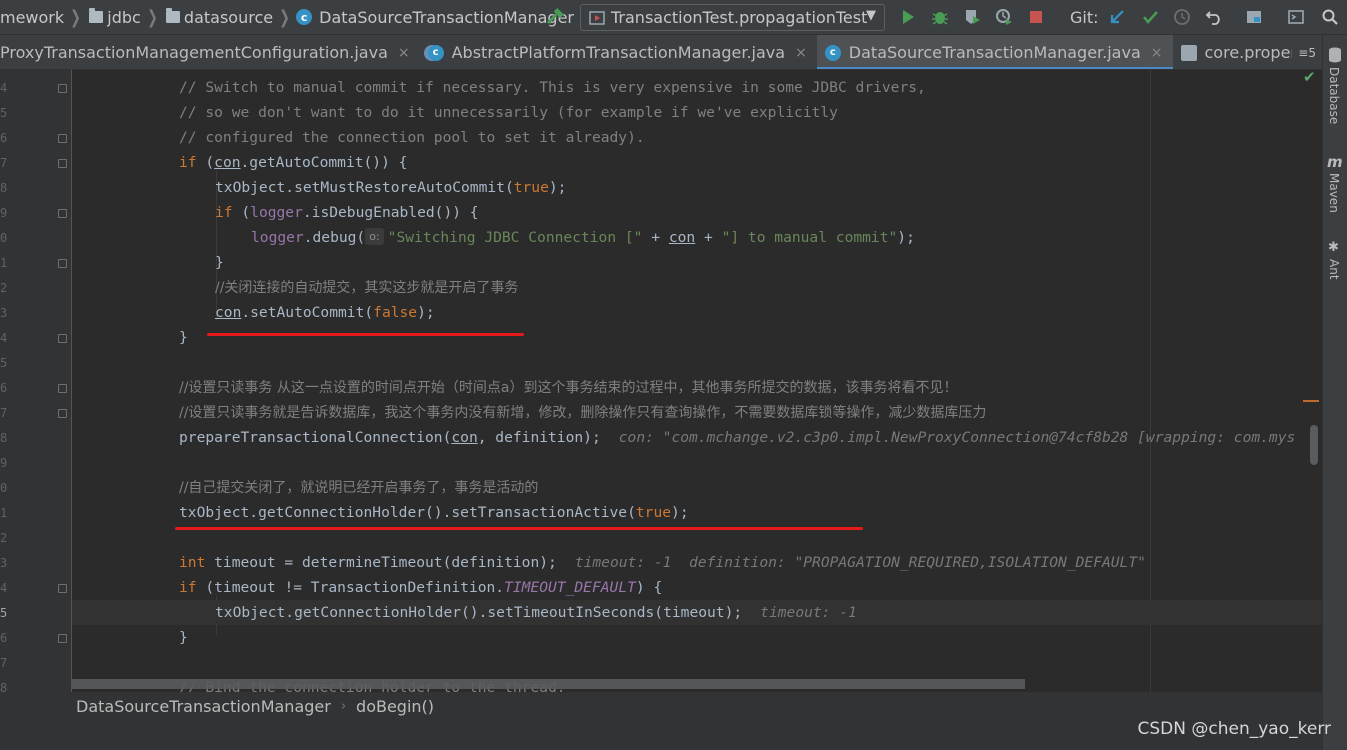 This screenshot has width=1347, height=750. I want to click on breadcrumb-label: datasource, so click(228, 17).